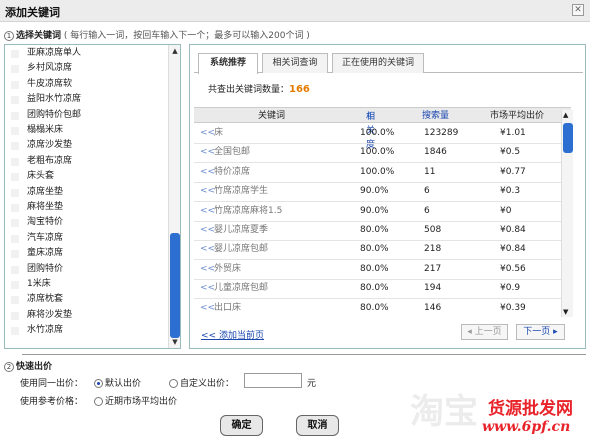  I want to click on search-volume-cell: 508, so click(433, 230).